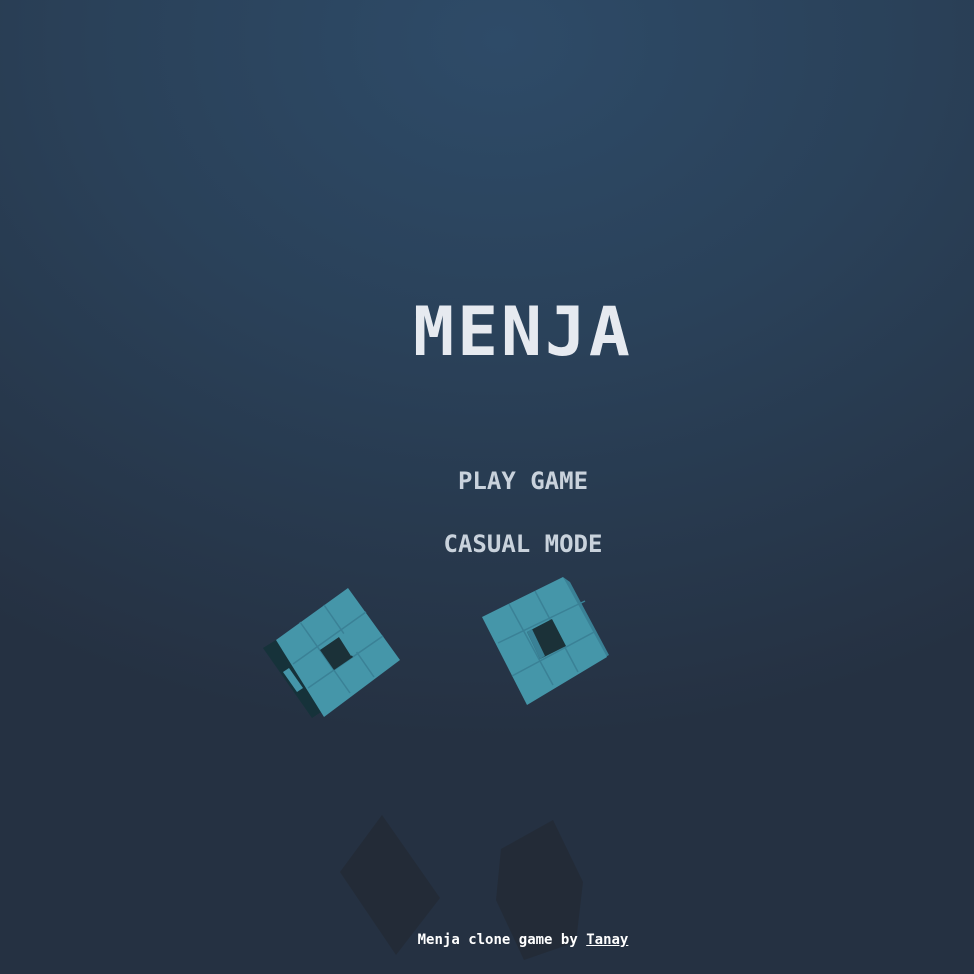 The image size is (974, 974). What do you see at coordinates (331, 653) in the screenshot?
I see `cube-left` at bounding box center [331, 653].